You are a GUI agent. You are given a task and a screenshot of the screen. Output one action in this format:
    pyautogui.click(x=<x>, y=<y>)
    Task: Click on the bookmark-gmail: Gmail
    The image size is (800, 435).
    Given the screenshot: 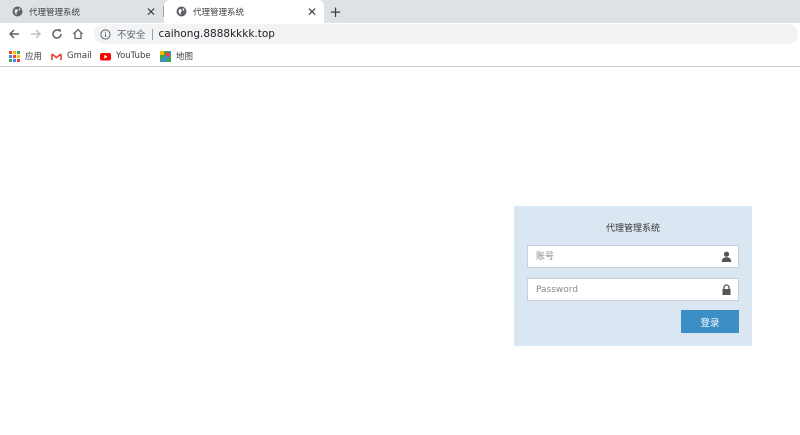 What is the action you would take?
    pyautogui.click(x=71, y=56)
    